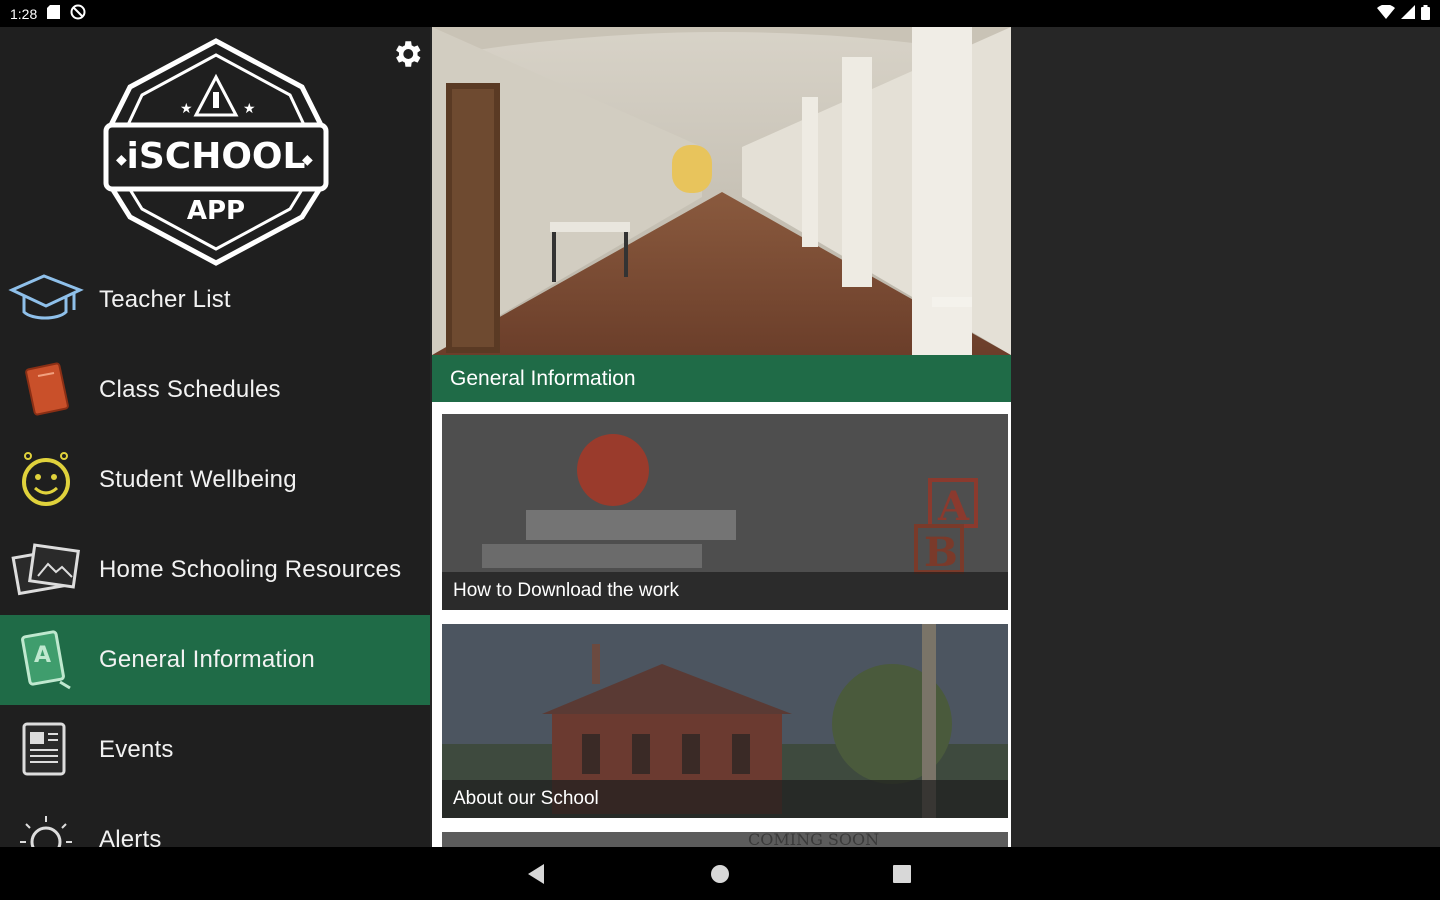 The width and height of the screenshot is (1440, 900). Describe the element at coordinates (1408, 13) in the screenshot. I see `signal-icon` at that location.